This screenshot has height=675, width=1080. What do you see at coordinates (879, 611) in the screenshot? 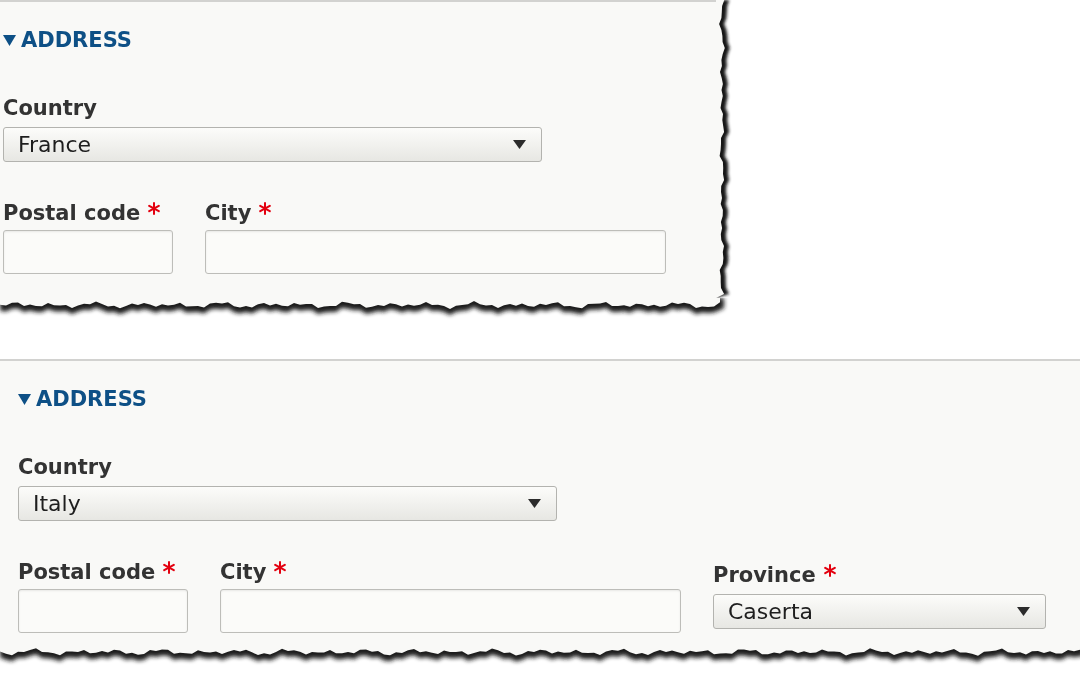
I see `select-field: Caserta` at bounding box center [879, 611].